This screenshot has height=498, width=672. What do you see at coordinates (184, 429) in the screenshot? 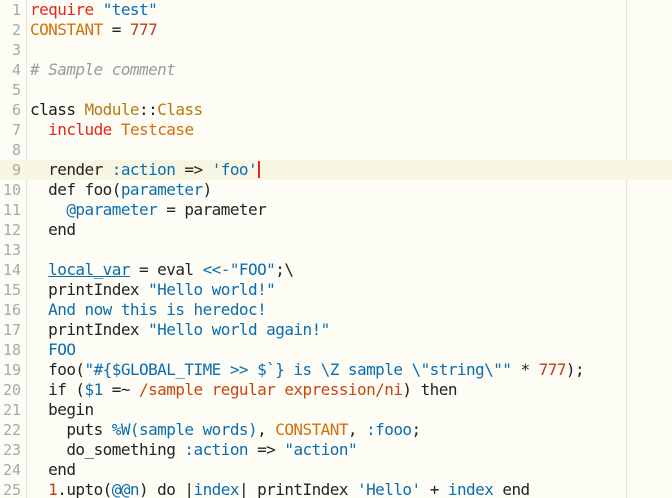
I see `code-token: %W(sample words)` at bounding box center [184, 429].